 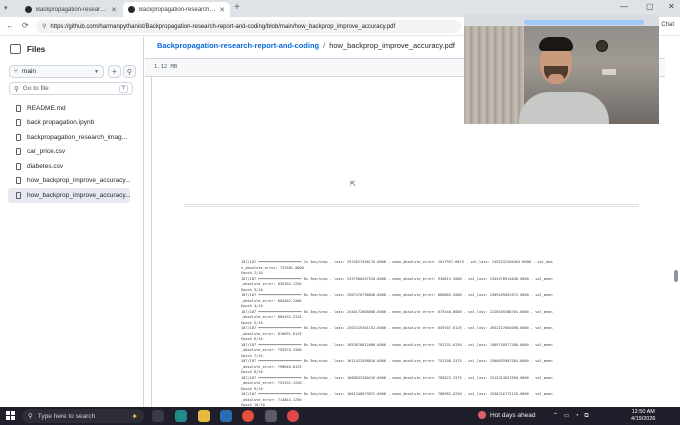 What do you see at coordinates (564, 108) in the screenshot?
I see `person-body` at bounding box center [564, 108].